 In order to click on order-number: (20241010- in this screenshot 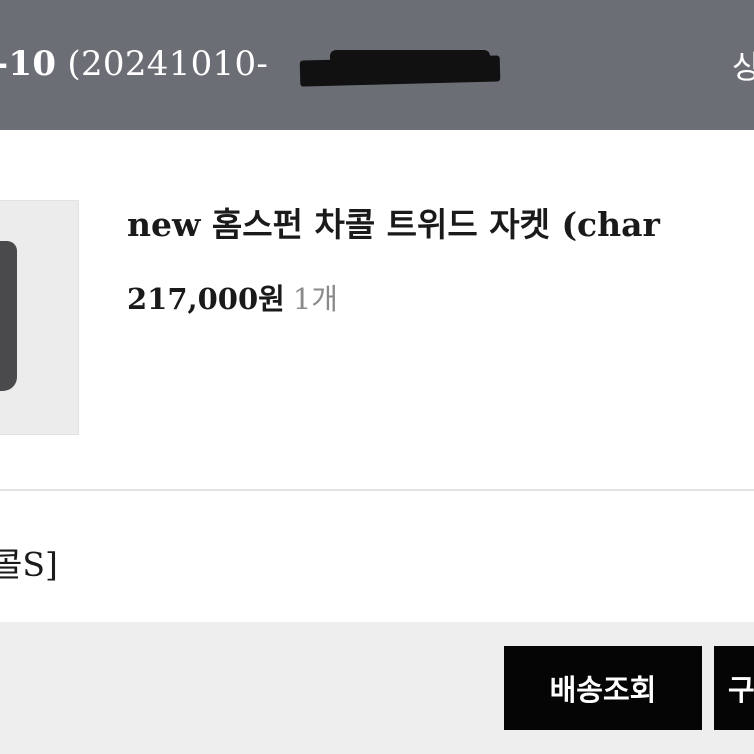, I will do `click(168, 64)`.